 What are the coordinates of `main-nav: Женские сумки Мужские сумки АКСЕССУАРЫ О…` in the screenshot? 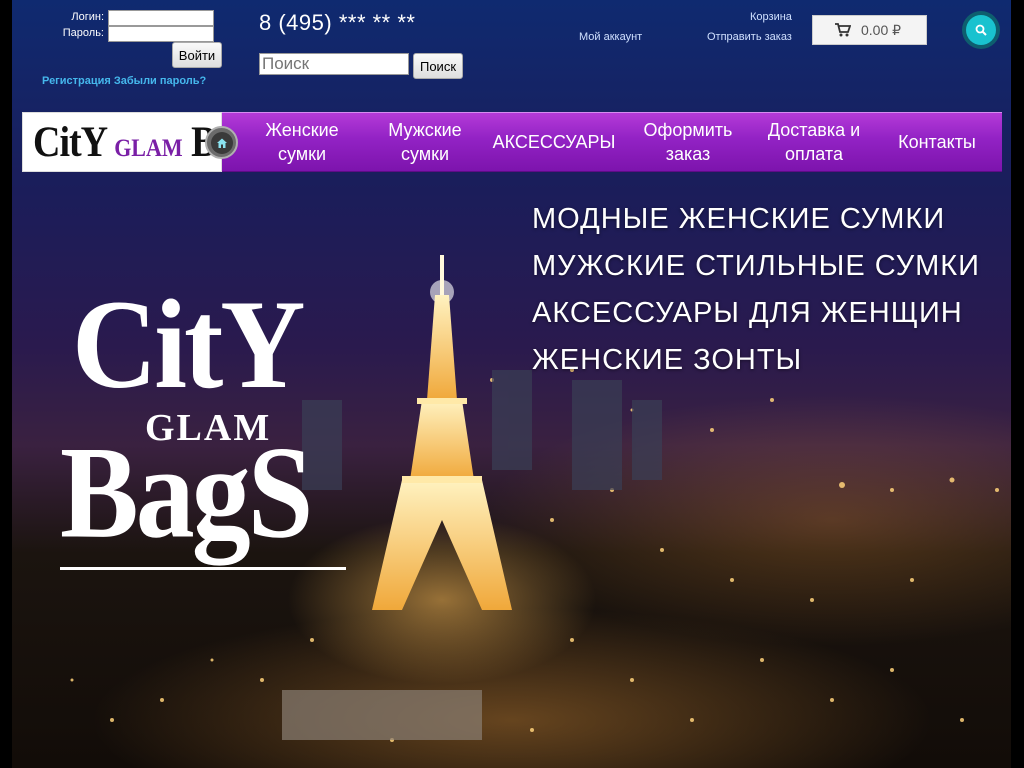 It's located at (612, 142).